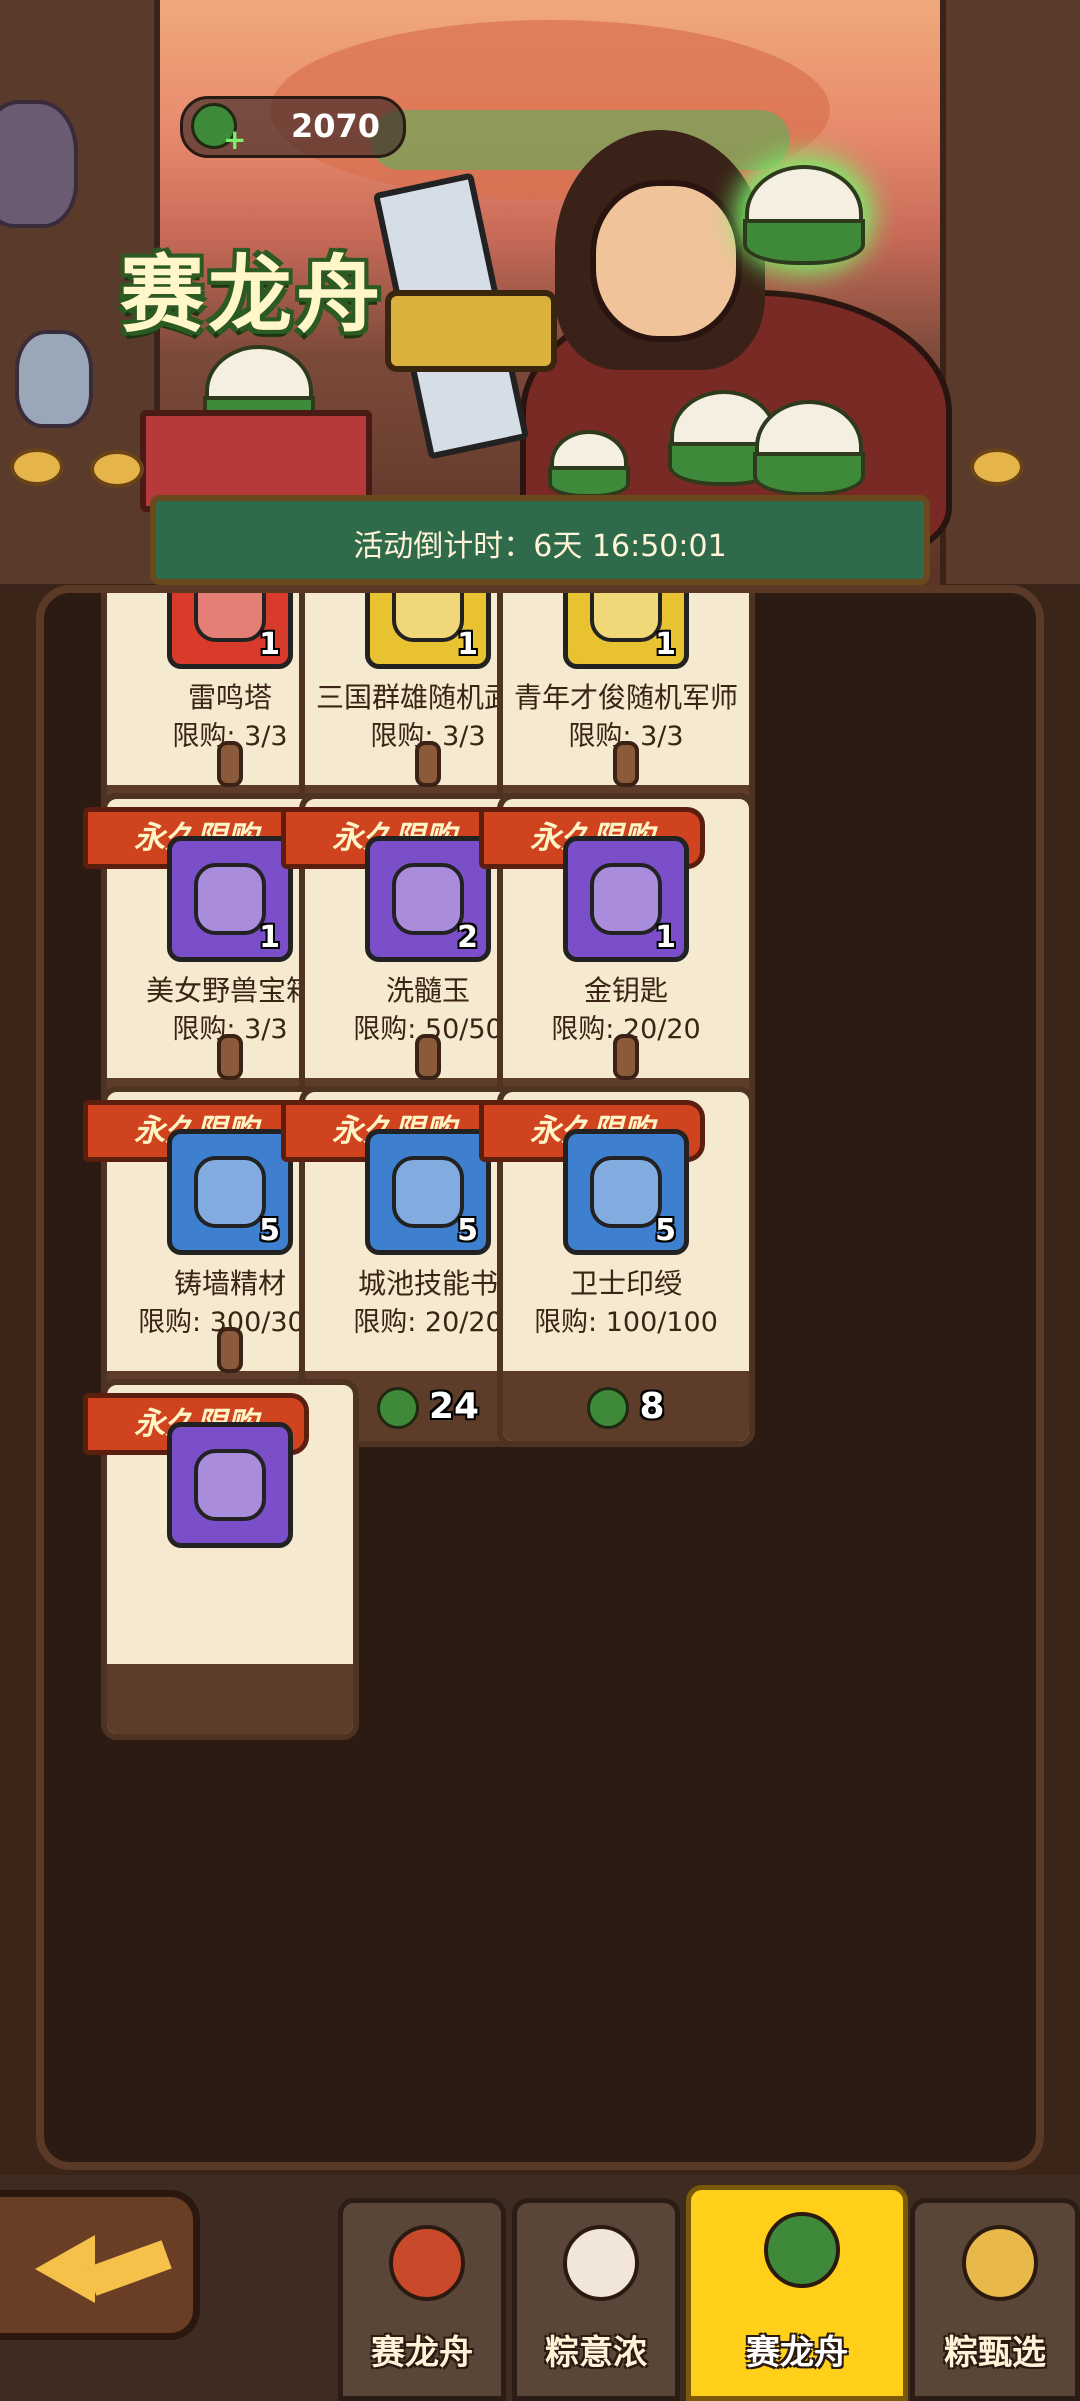 Image resolution: width=1080 pixels, height=2401 pixels. I want to click on shop-item-card: 永久限购5卫士印绶限购: 100/1008, so click(617, 1240).